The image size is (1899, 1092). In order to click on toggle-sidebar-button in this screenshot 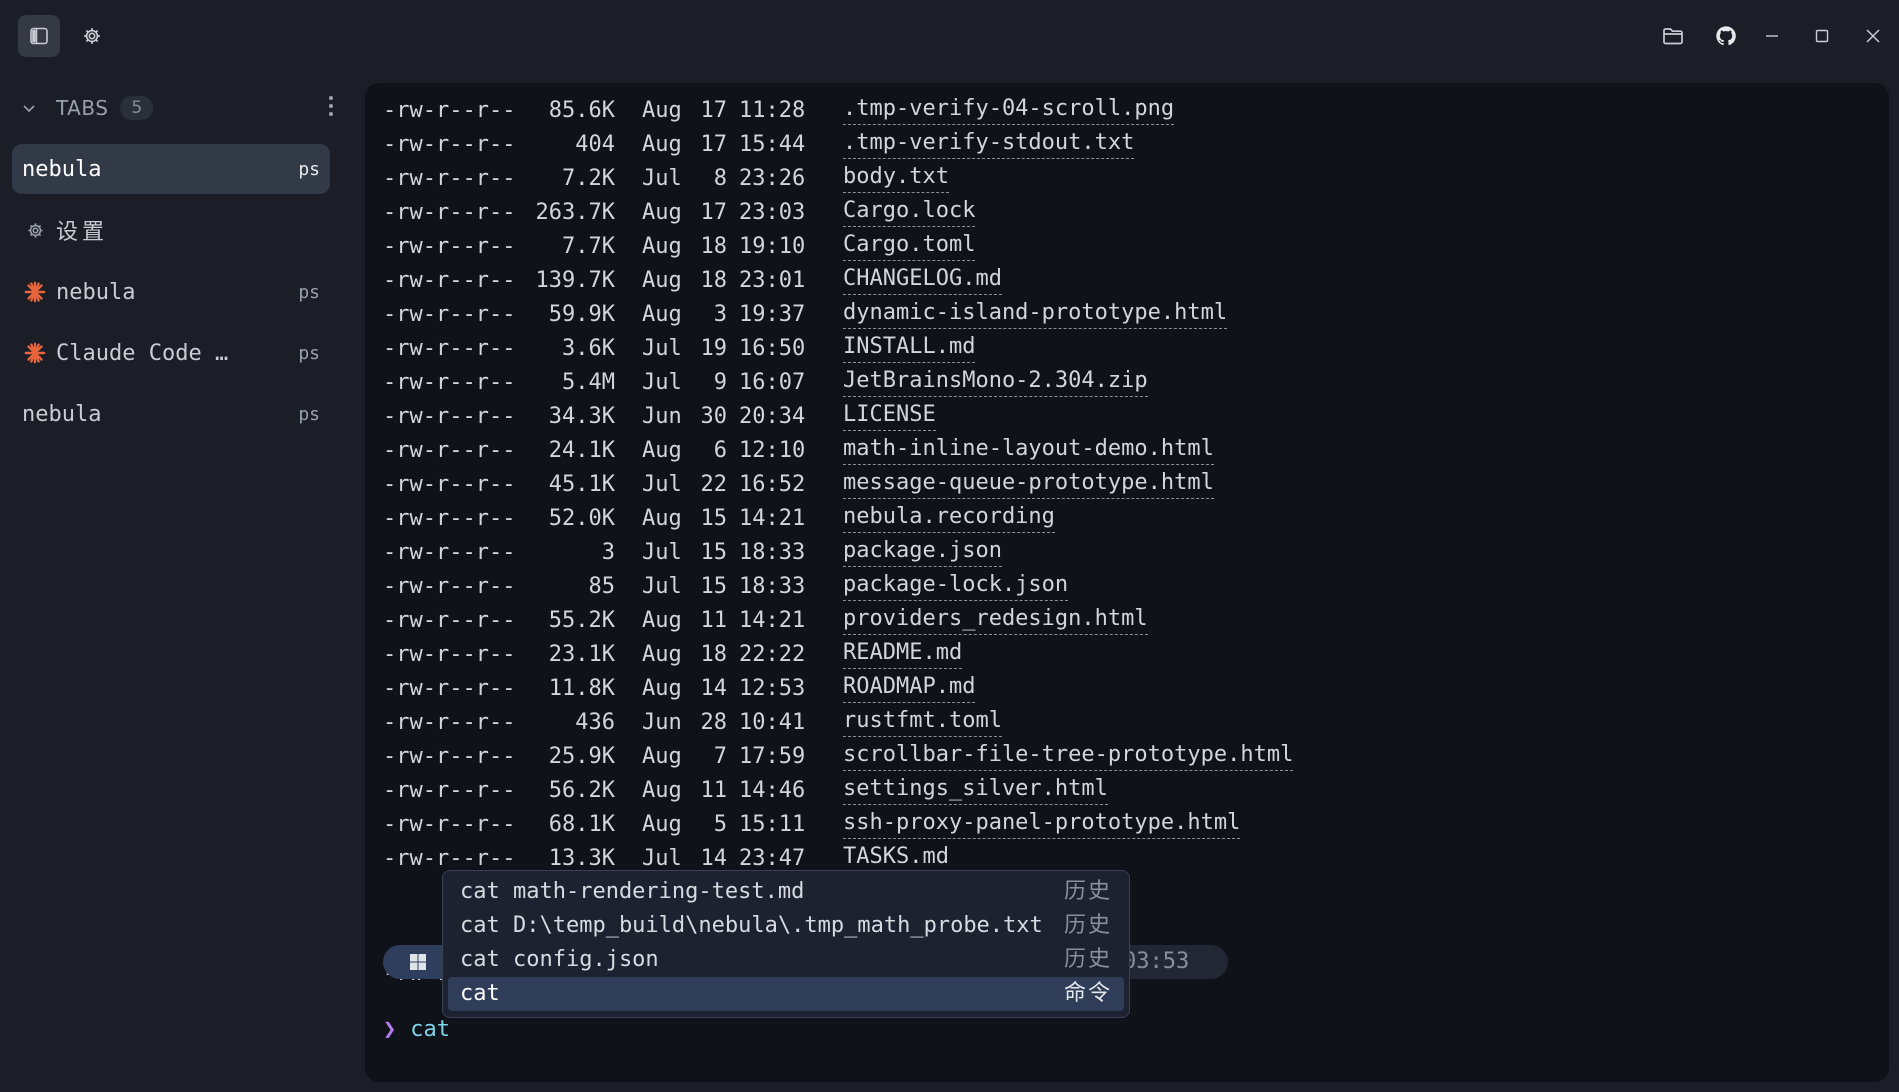, I will do `click(39, 36)`.